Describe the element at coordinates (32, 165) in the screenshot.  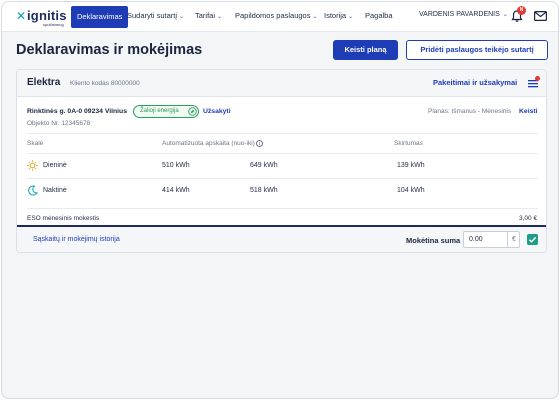
I see `sun-icon` at that location.